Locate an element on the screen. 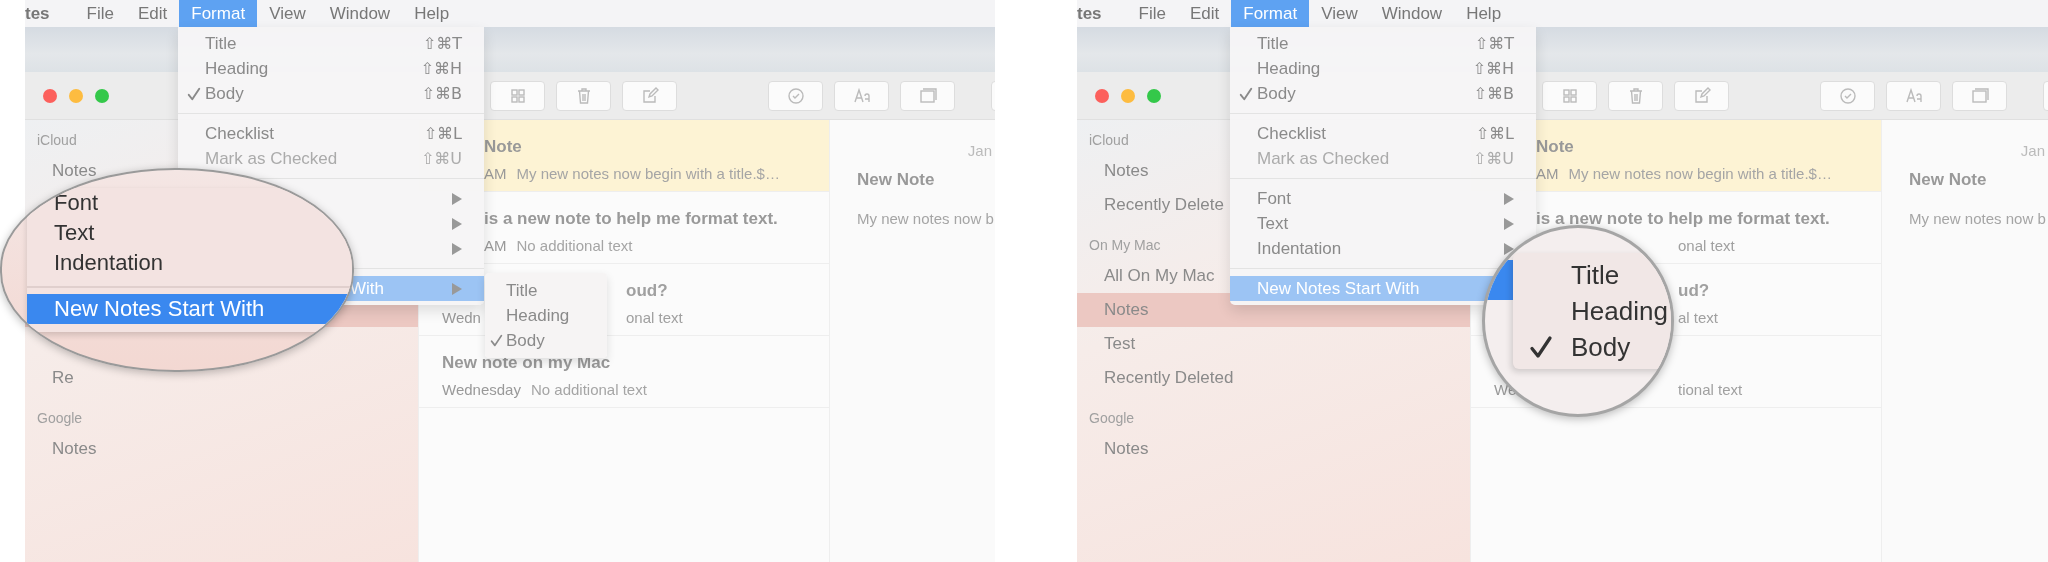 The image size is (2048, 562). note-preview: tional text is located at coordinates (1710, 389).